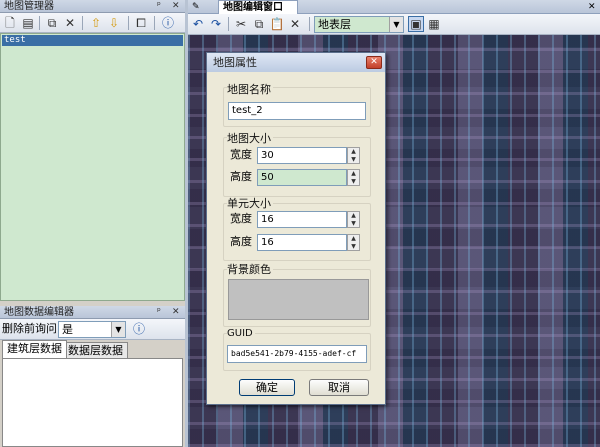  Describe the element at coordinates (241, 24) in the screenshot. I see `cut-icon: ✂` at that location.